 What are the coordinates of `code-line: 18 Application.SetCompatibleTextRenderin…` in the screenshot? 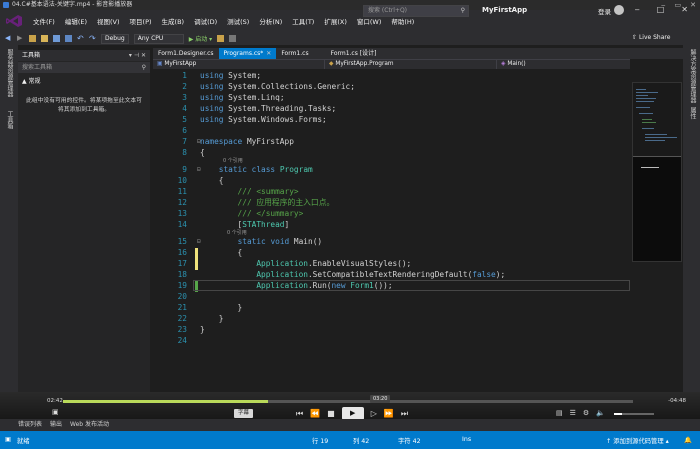 It's located at (391, 274).